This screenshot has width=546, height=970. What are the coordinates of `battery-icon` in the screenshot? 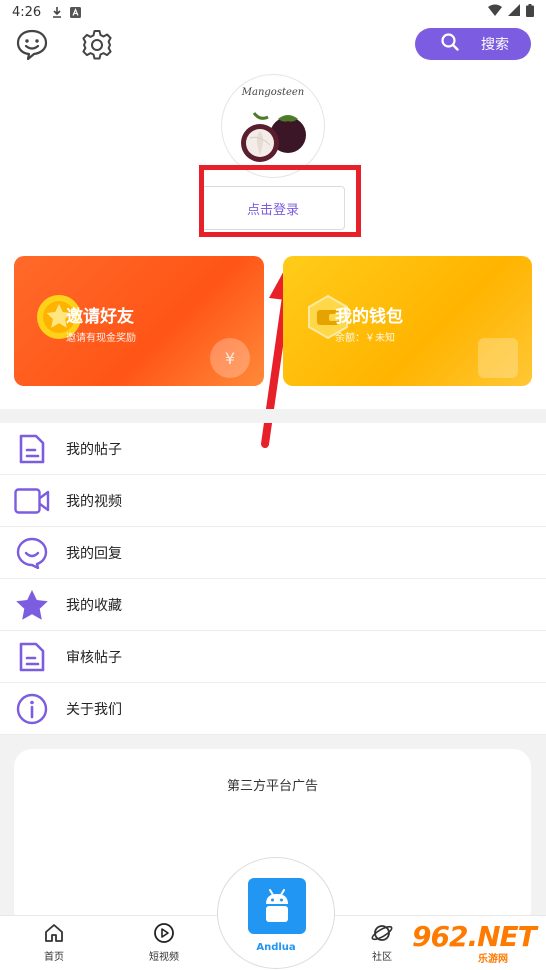 It's located at (530, 12).